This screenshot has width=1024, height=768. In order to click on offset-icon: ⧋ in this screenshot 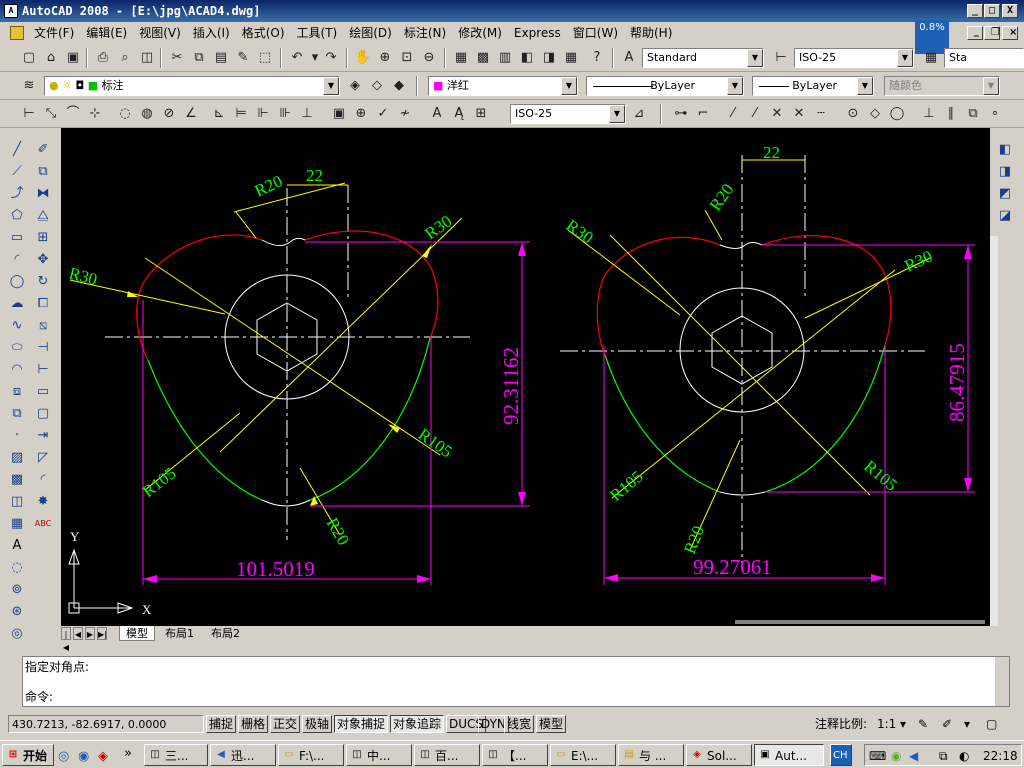, I will do `click(43, 216)`.